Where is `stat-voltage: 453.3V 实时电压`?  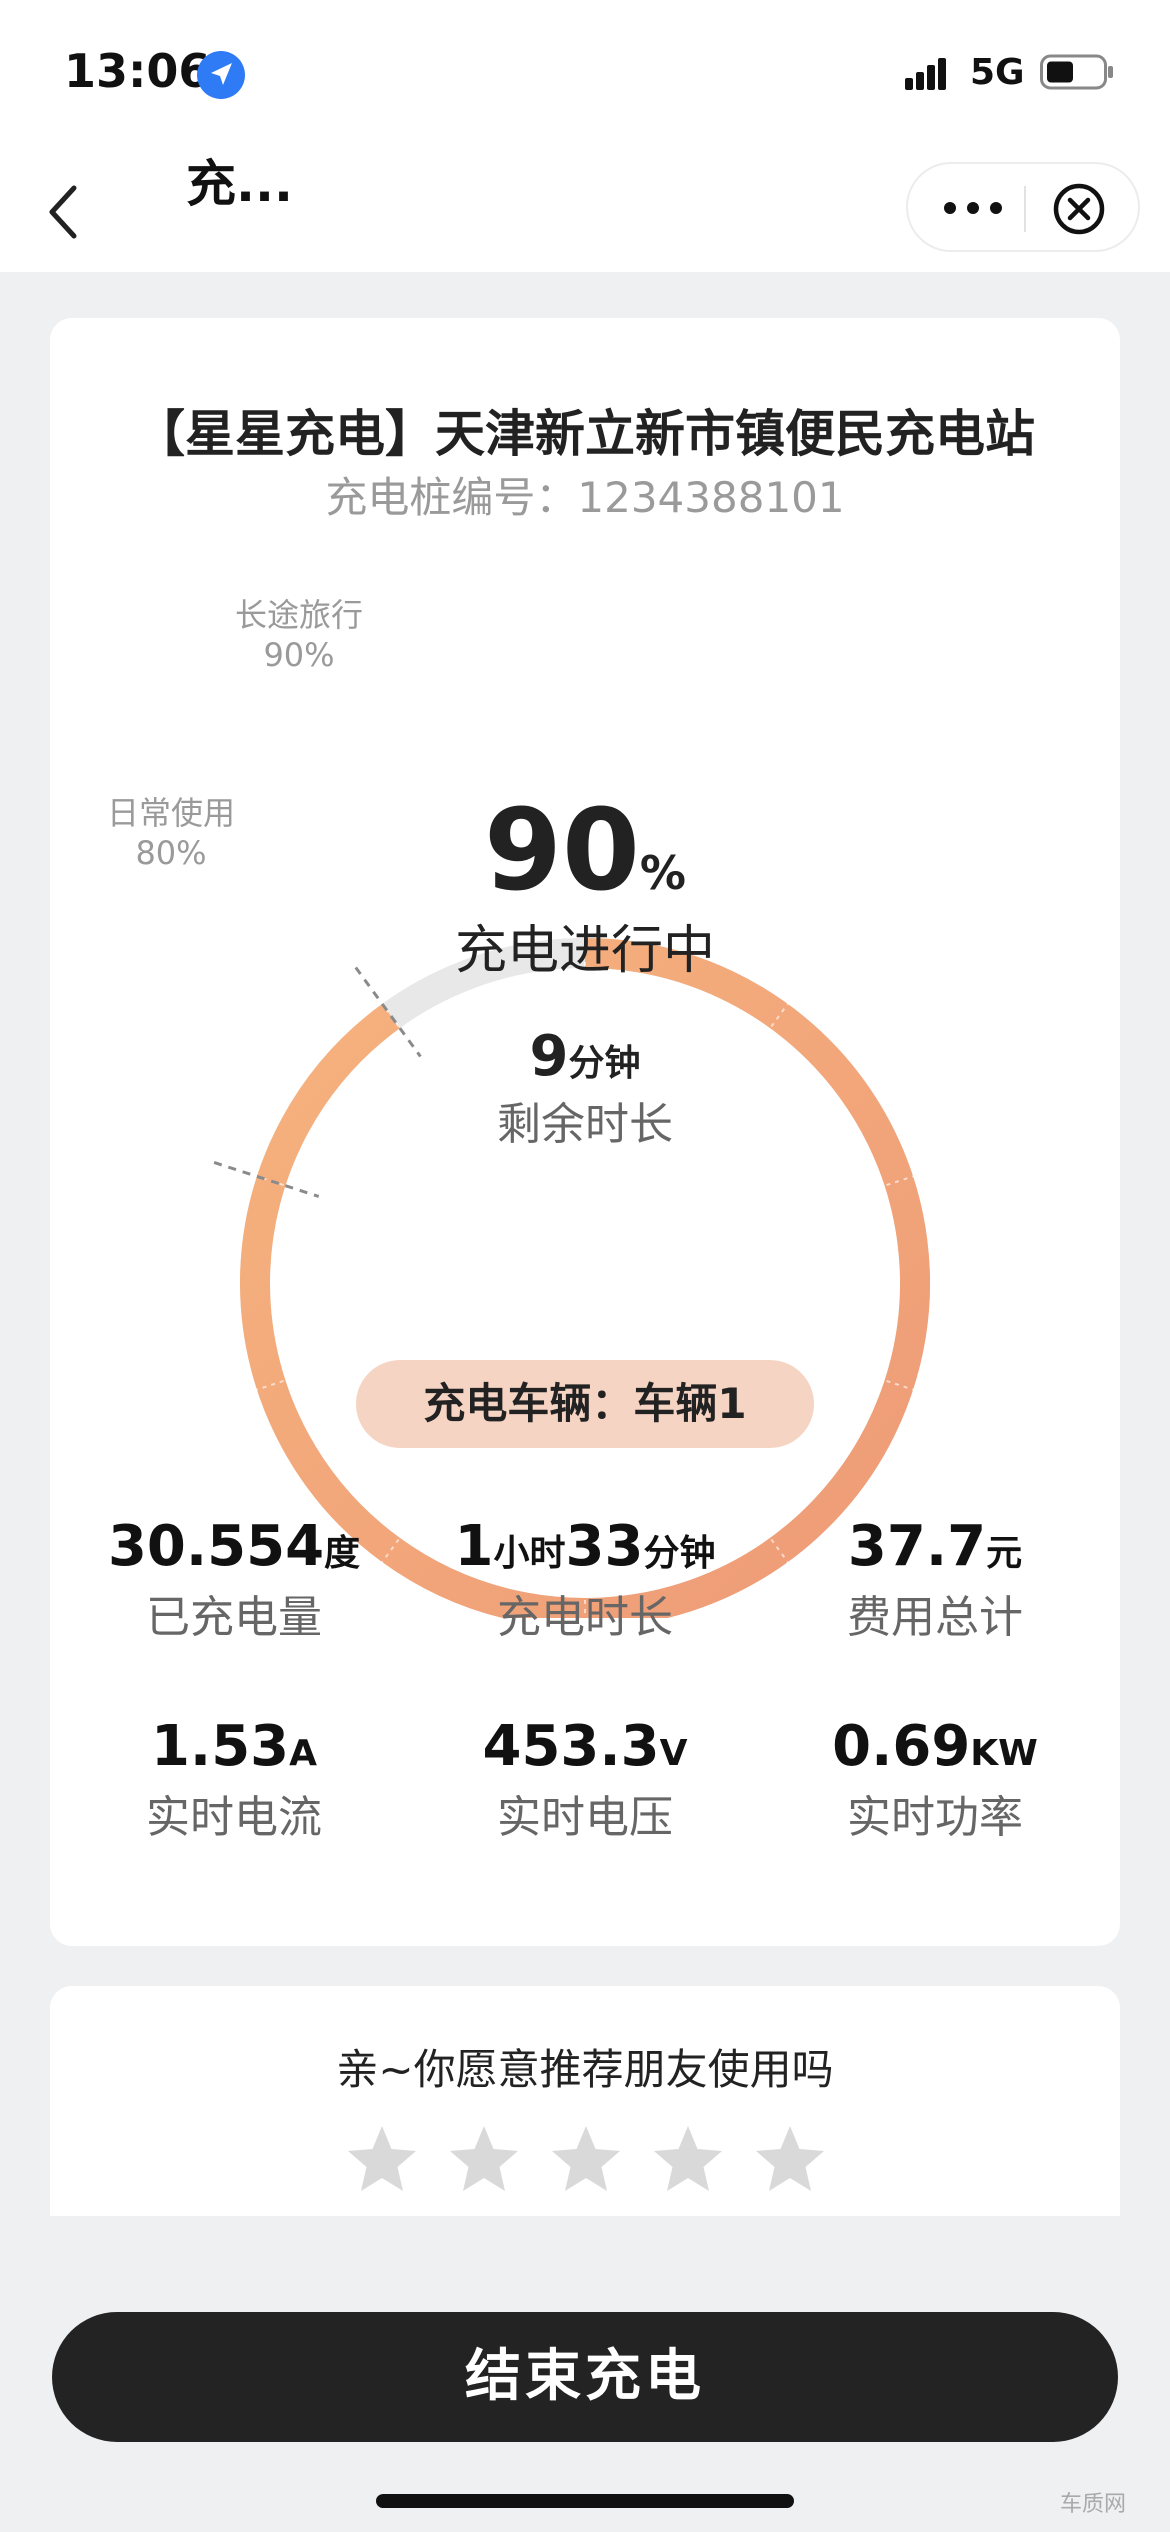
stat-voltage: 453.3V 实时电压 is located at coordinates (585, 1779).